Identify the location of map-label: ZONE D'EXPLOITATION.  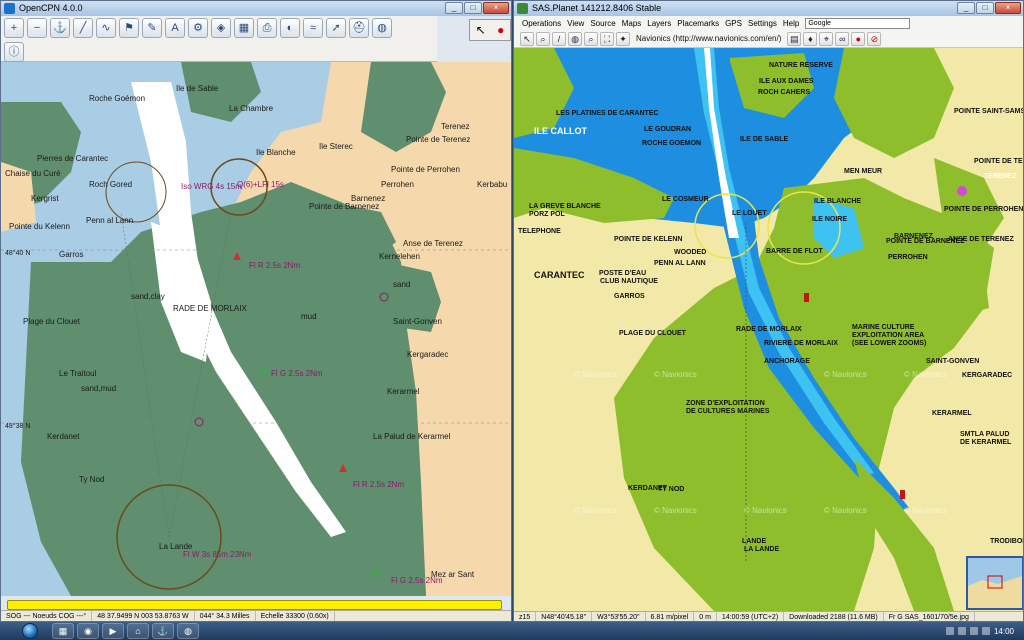
(725, 403).